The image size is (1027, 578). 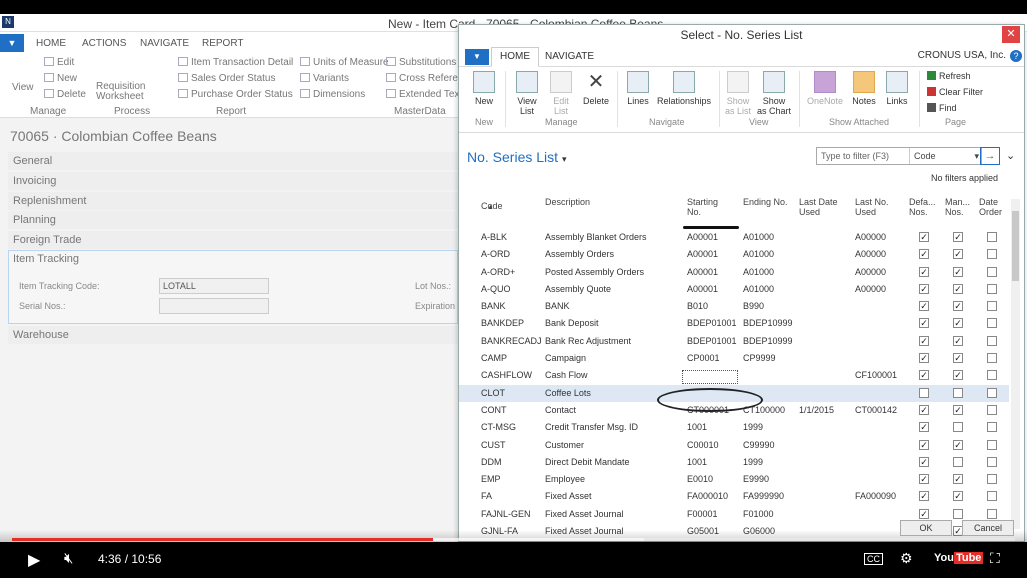 I want to click on fasttab-item-tracking: Item Tracking, so click(x=46, y=259).